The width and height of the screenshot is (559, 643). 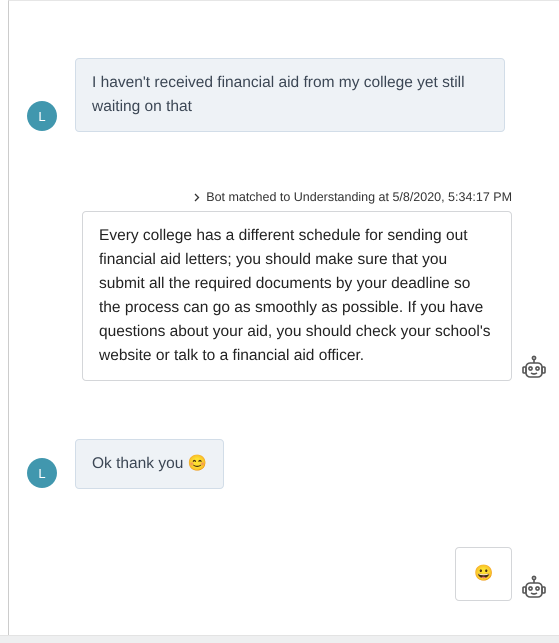 What do you see at coordinates (149, 464) in the screenshot?
I see `user-message: Ok thank you 😊` at bounding box center [149, 464].